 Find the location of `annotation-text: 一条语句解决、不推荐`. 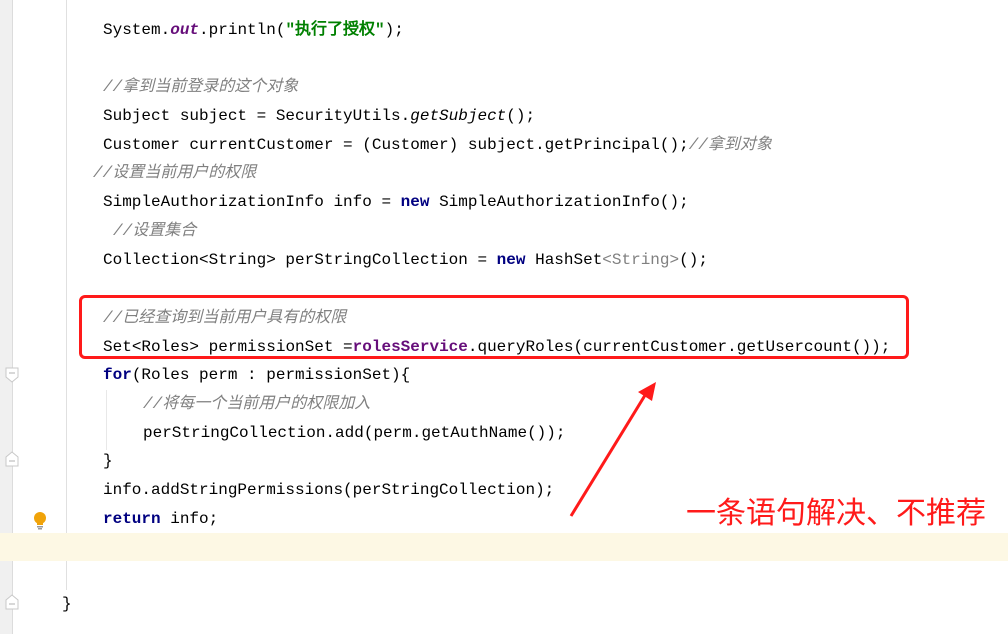

annotation-text: 一条语句解决、不推荐 is located at coordinates (836, 513).